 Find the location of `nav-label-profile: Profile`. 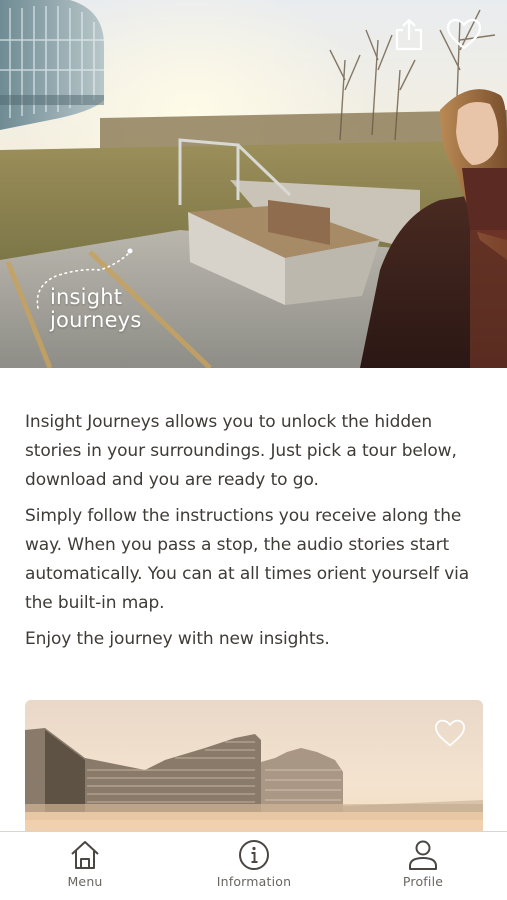

nav-label-profile: Profile is located at coordinates (423, 881).